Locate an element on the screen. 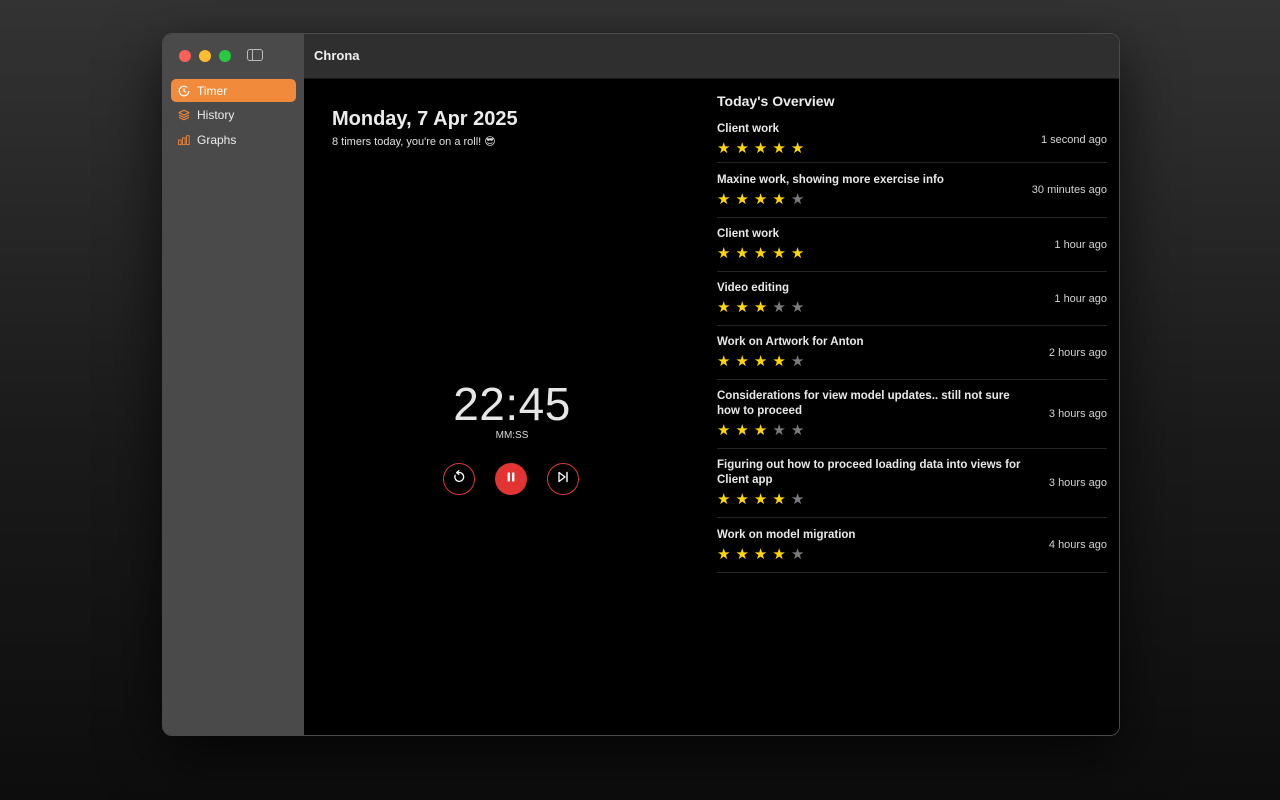 This screenshot has height=800, width=1280. entry-name: Maxine work, showing more exercise info is located at coordinates (830, 179).